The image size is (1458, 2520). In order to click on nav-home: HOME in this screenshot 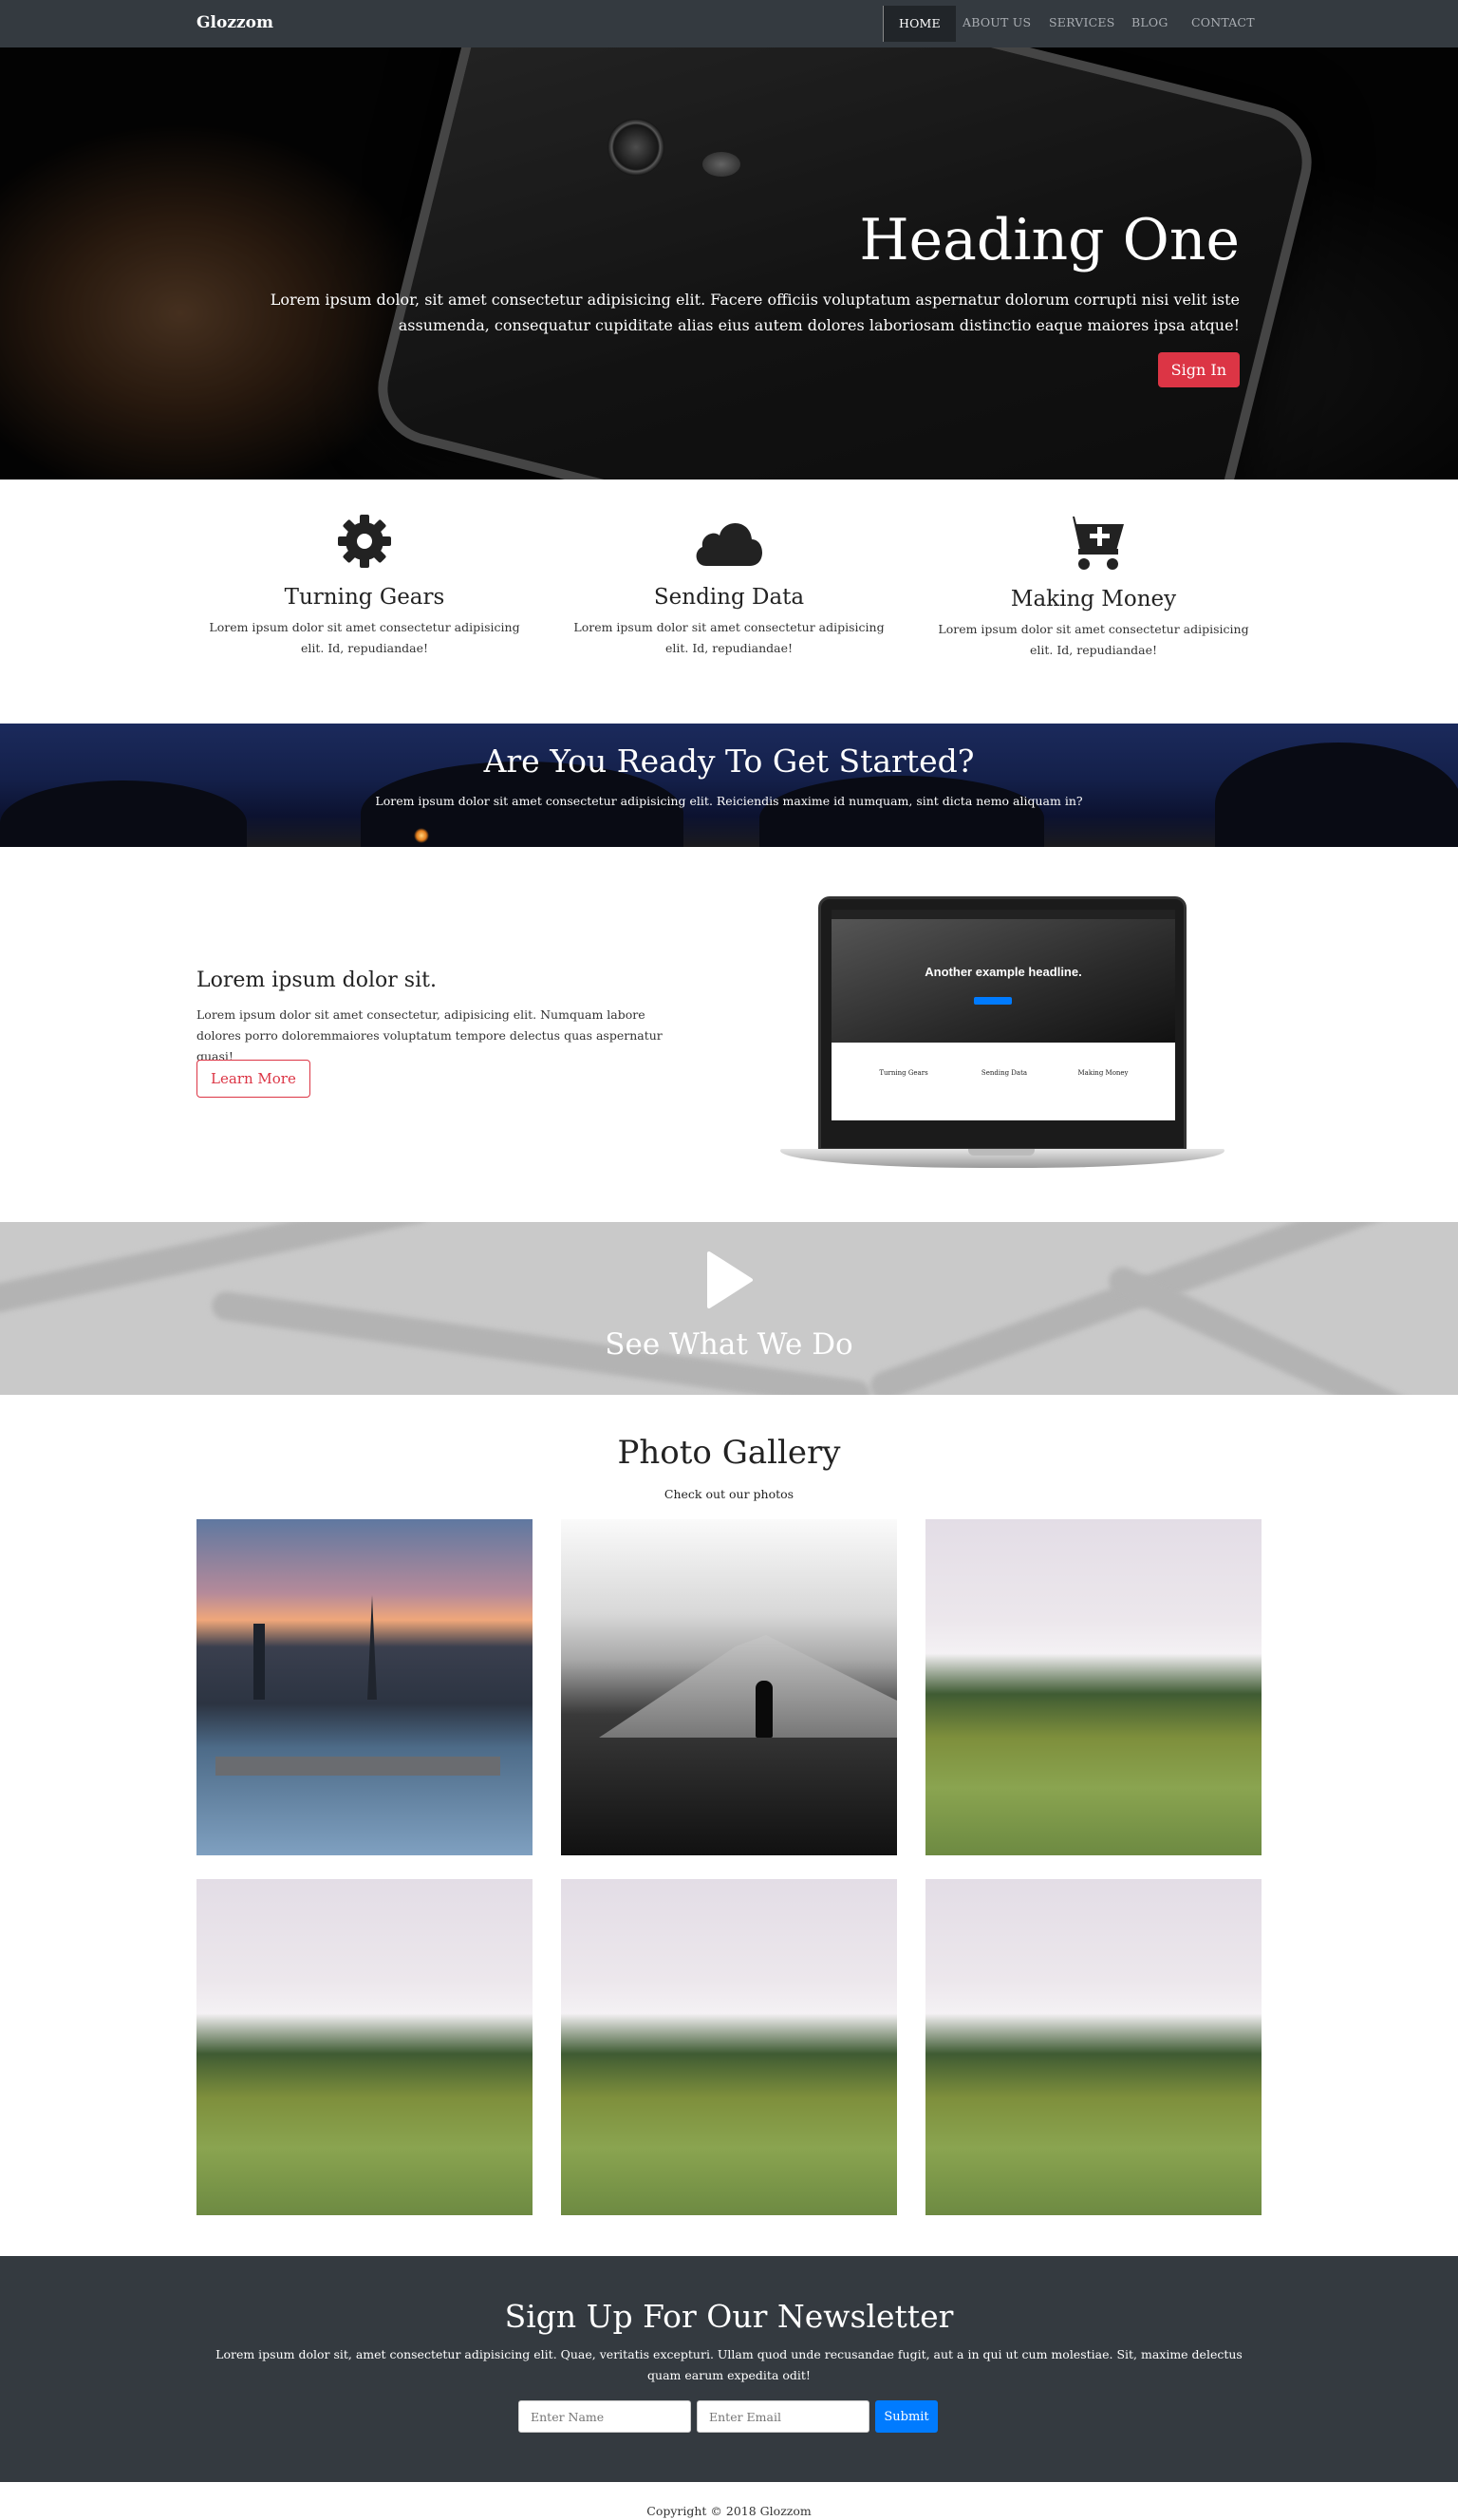, I will do `click(920, 24)`.